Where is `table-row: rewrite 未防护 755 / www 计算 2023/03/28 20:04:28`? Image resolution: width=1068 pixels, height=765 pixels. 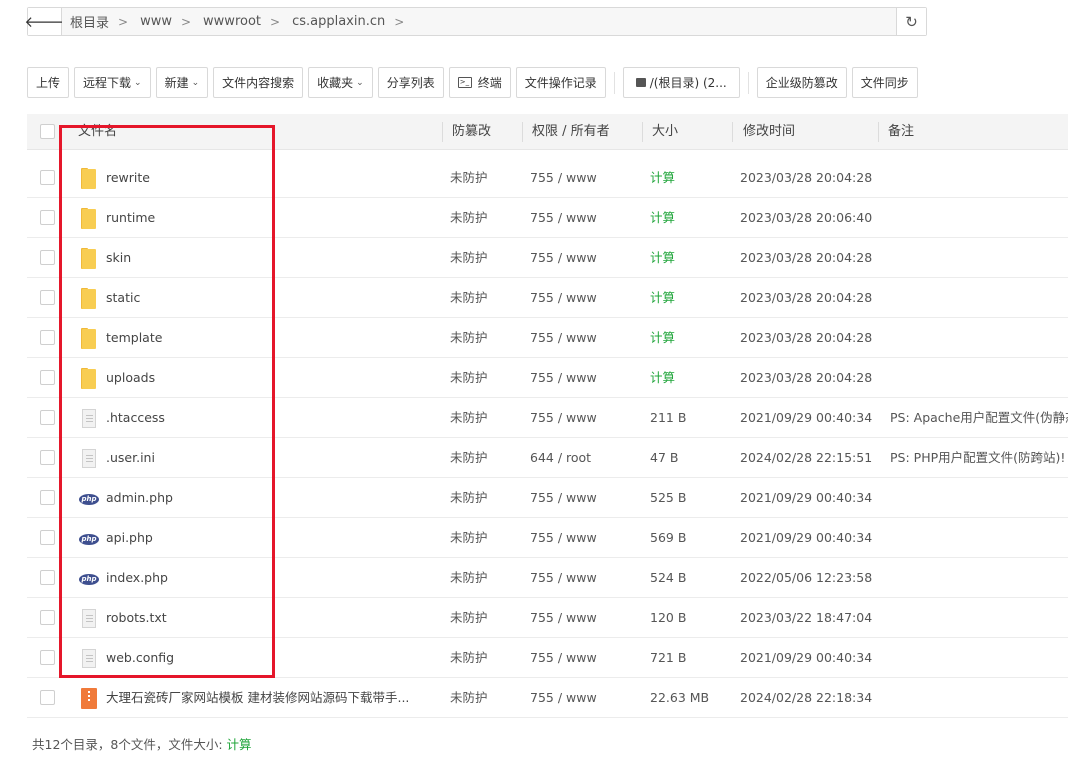
table-row: rewrite 未防护 755 / www 计算 2023/03/28 20:04:28 is located at coordinates (547, 178).